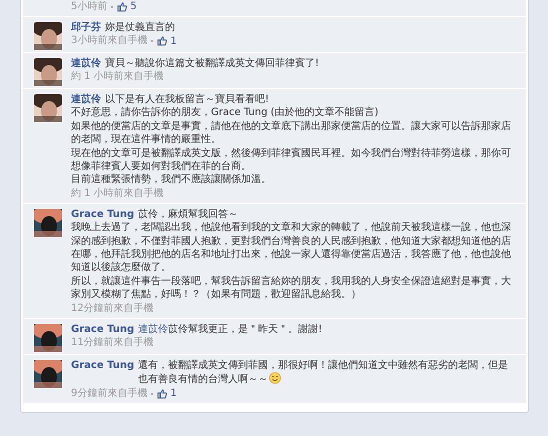 Image resolution: width=548 pixels, height=436 pixels. What do you see at coordinates (109, 393) in the screenshot?
I see `comment-time: 9分鐘前來自手機` at bounding box center [109, 393].